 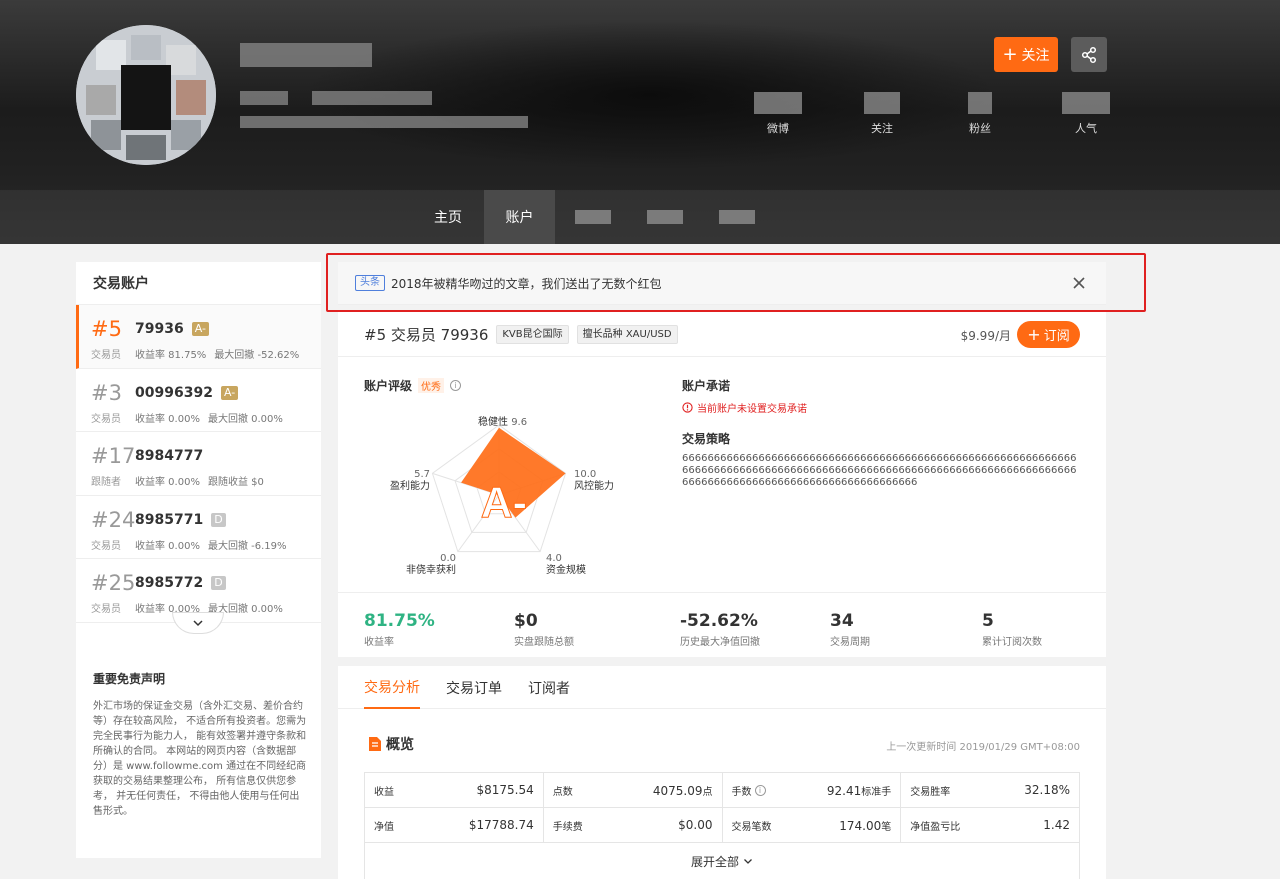 What do you see at coordinates (850, 629) in the screenshot?
I see `metric-period: 34 交易周期` at bounding box center [850, 629].